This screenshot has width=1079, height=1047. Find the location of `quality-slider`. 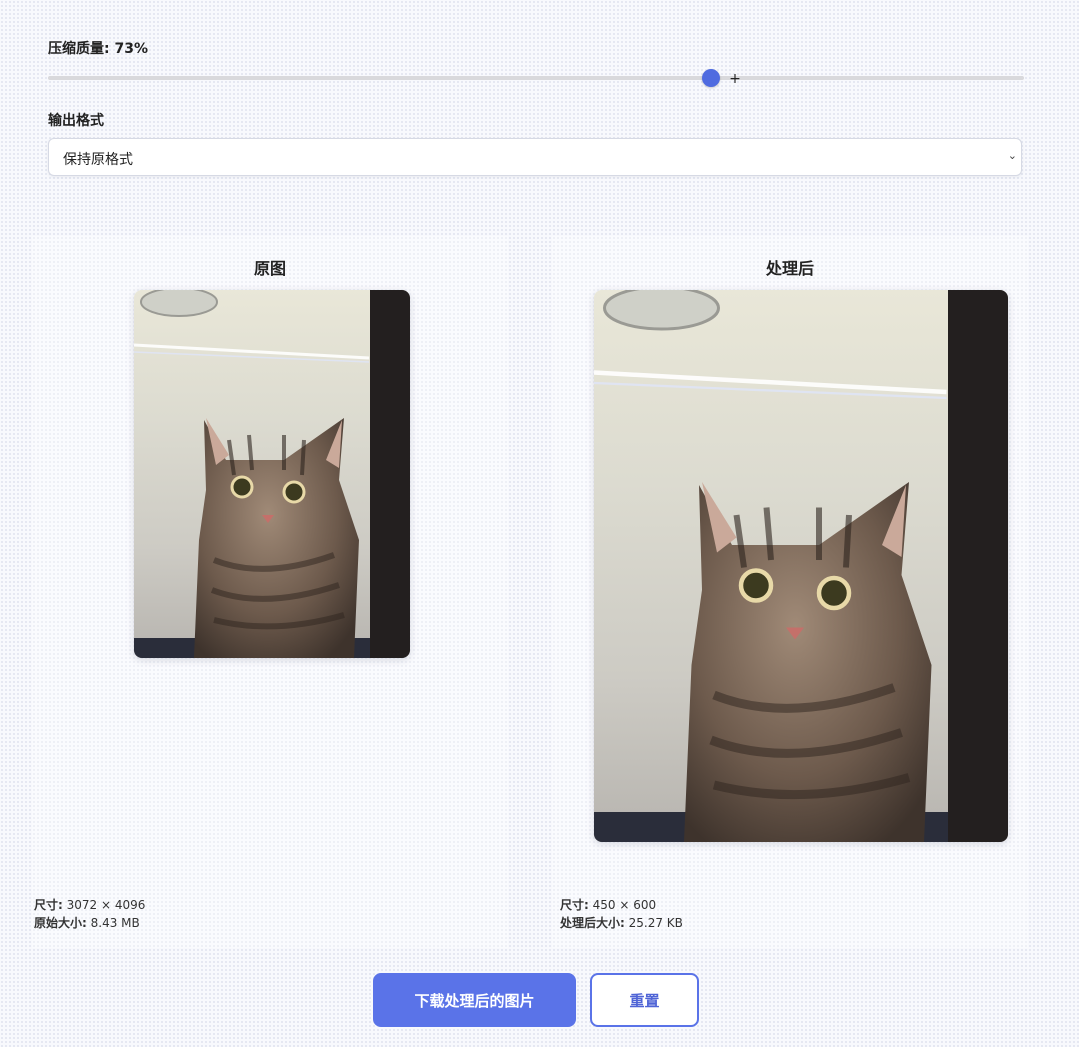

quality-slider is located at coordinates (536, 78).